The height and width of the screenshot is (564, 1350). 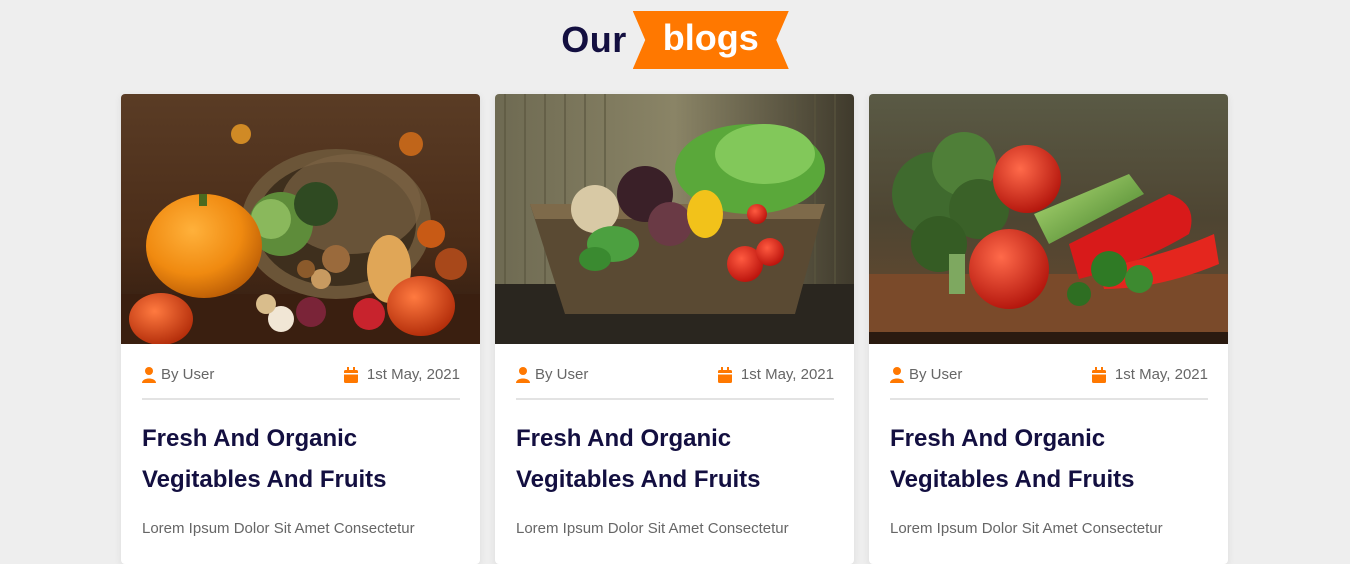 I want to click on broccoli-tomatoes-image, so click(x=1048, y=219).